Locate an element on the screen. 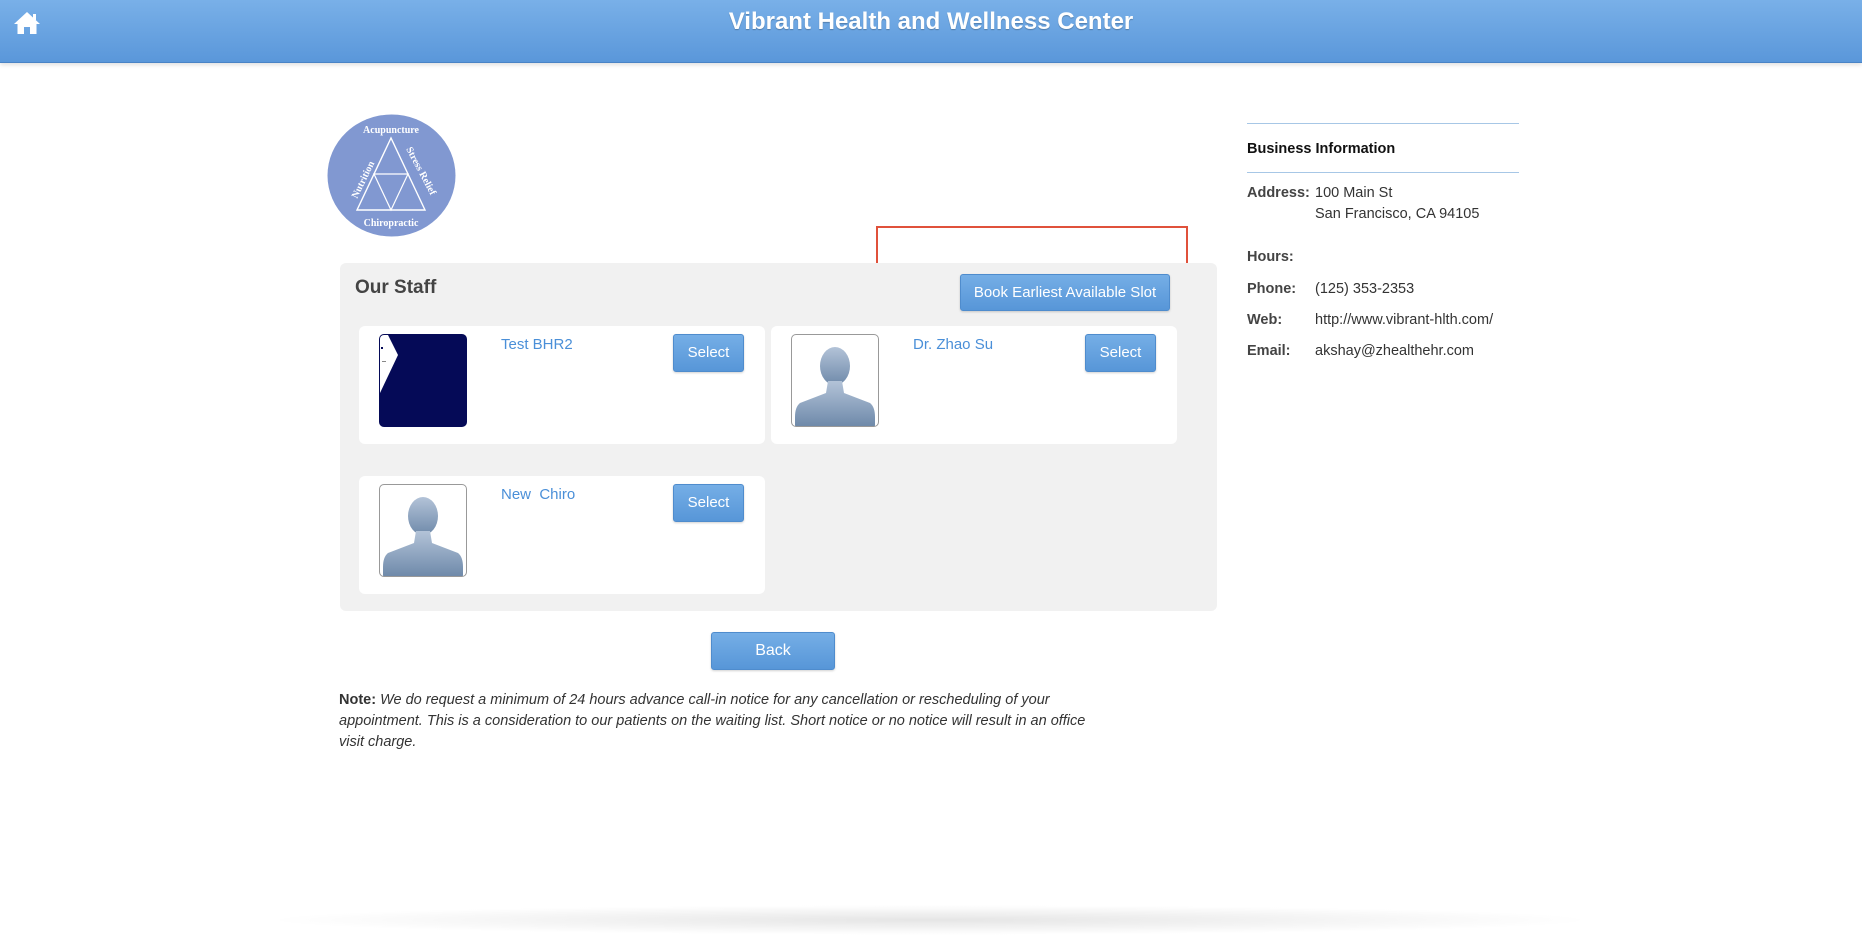 The height and width of the screenshot is (935, 1862). web-label: Web: is located at coordinates (1265, 320).